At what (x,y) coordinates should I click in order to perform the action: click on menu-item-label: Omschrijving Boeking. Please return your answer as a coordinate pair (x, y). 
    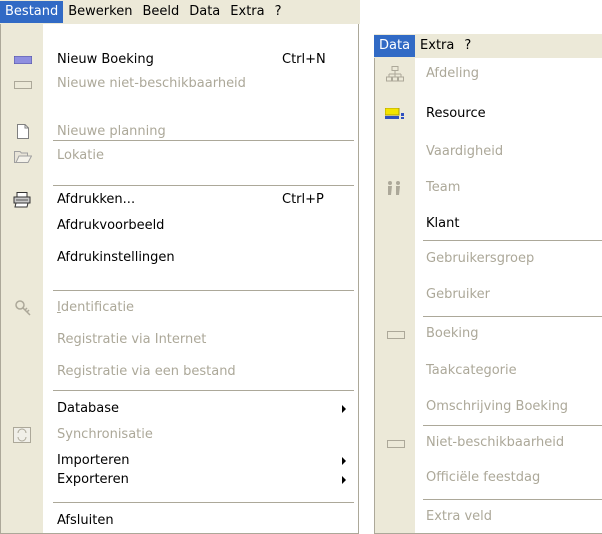
    Looking at the image, I should click on (497, 406).